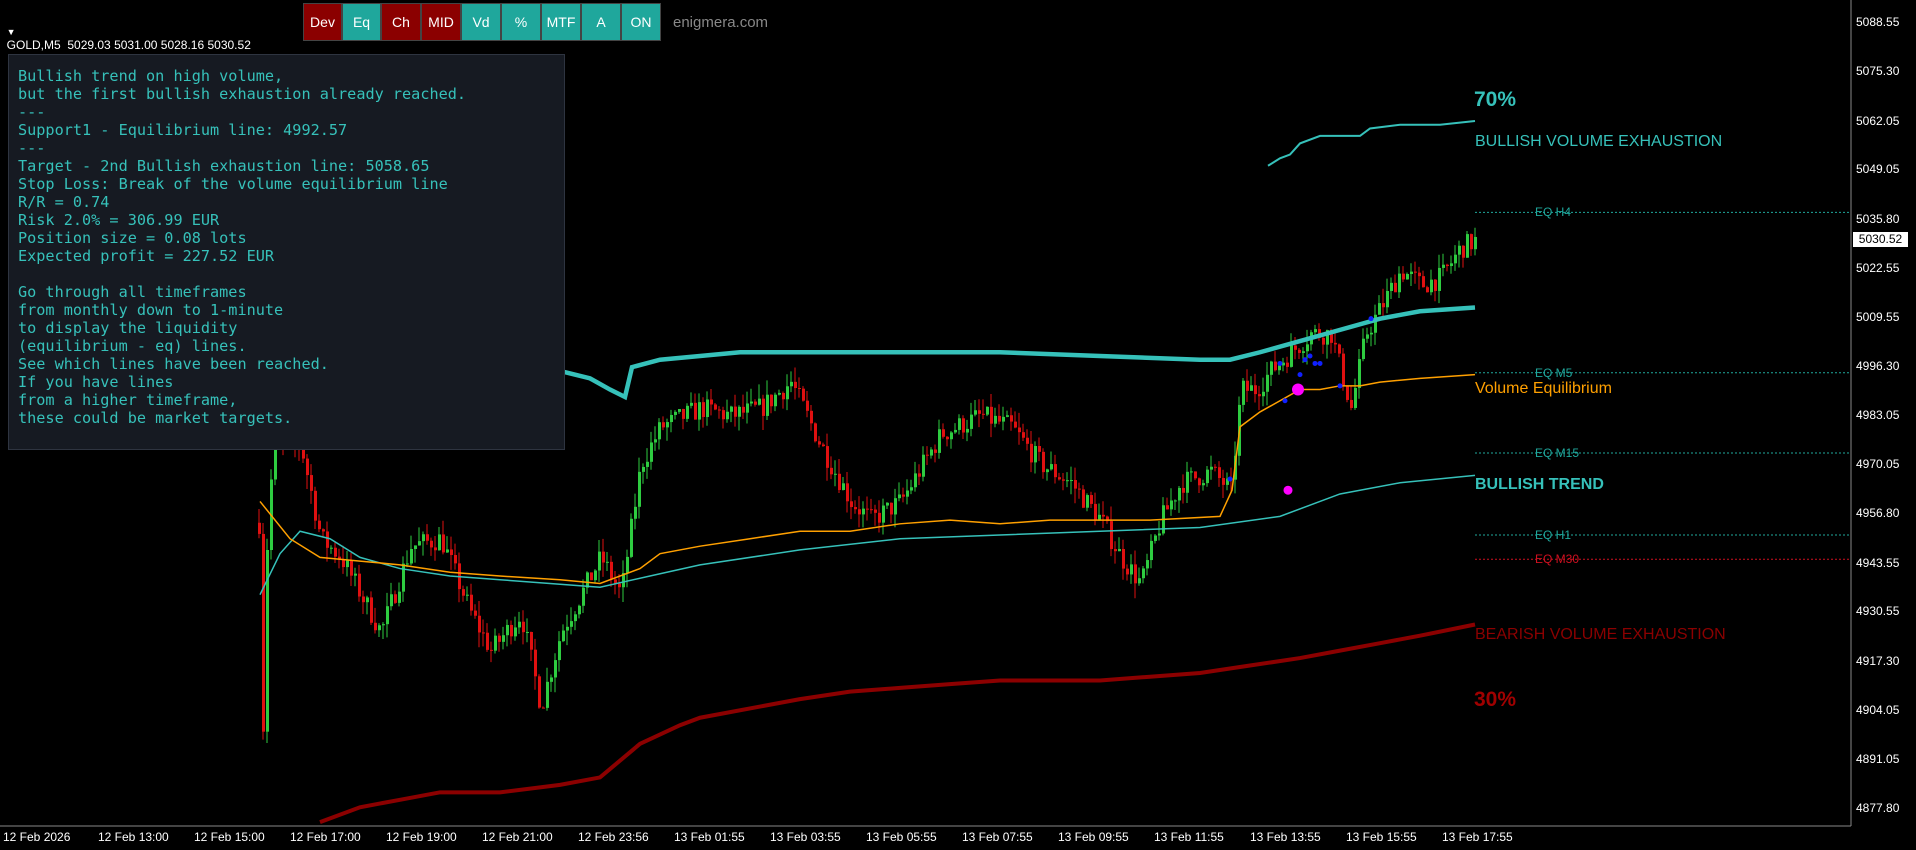 This screenshot has height=850, width=1916. What do you see at coordinates (1878, 758) in the screenshot?
I see `price-tick-label: 4891.05` at bounding box center [1878, 758].